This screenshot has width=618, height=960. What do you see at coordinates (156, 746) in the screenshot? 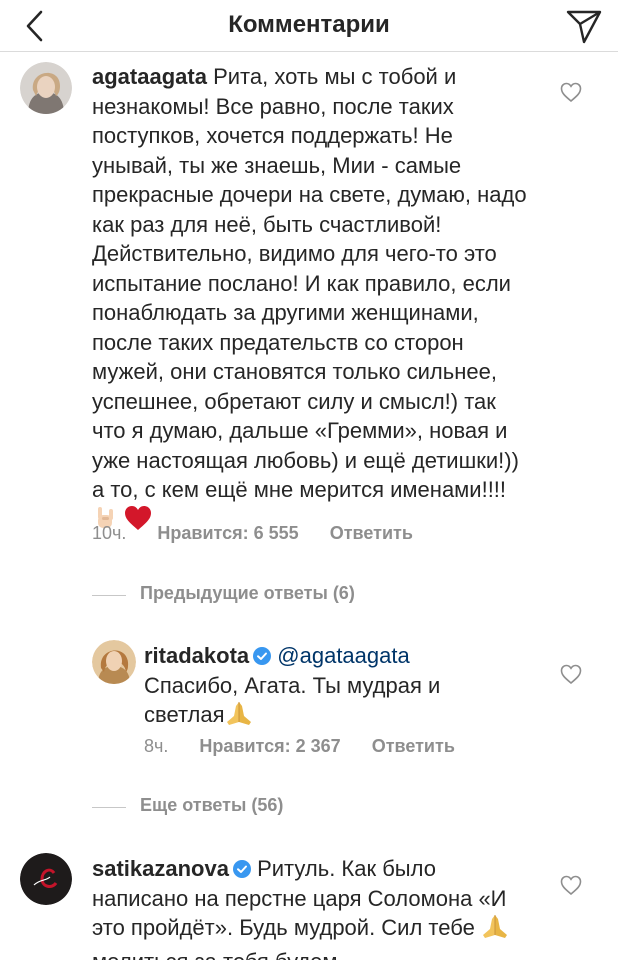
I see `comment-time: 8ч.` at bounding box center [156, 746].